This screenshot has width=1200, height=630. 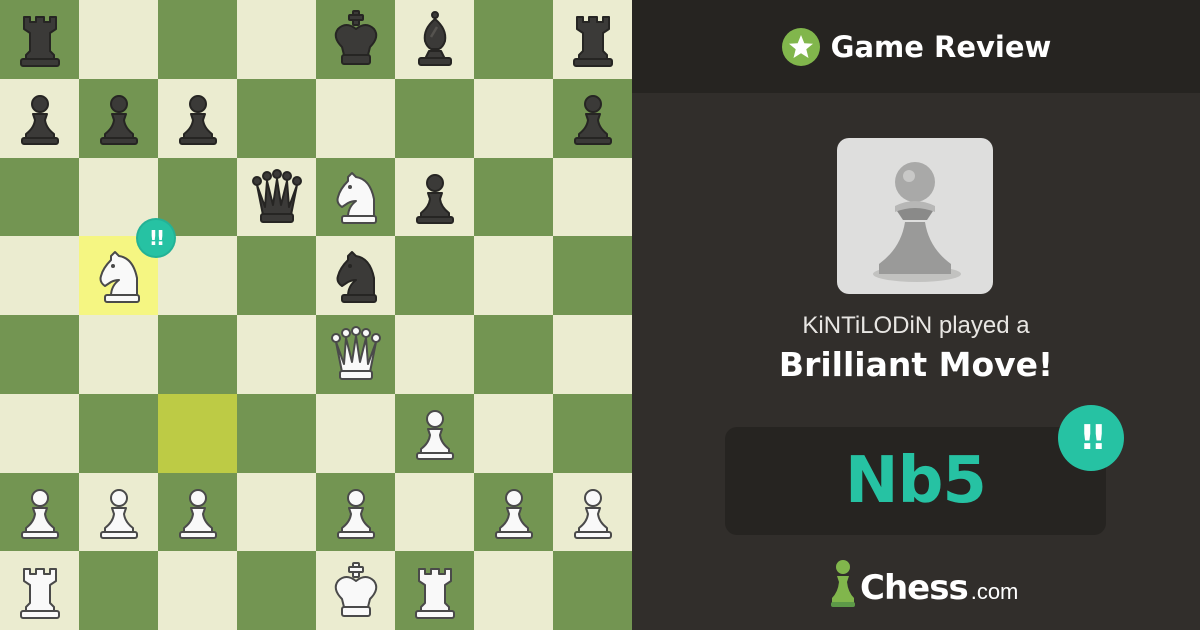 I want to click on square-f2, so click(x=434, y=512).